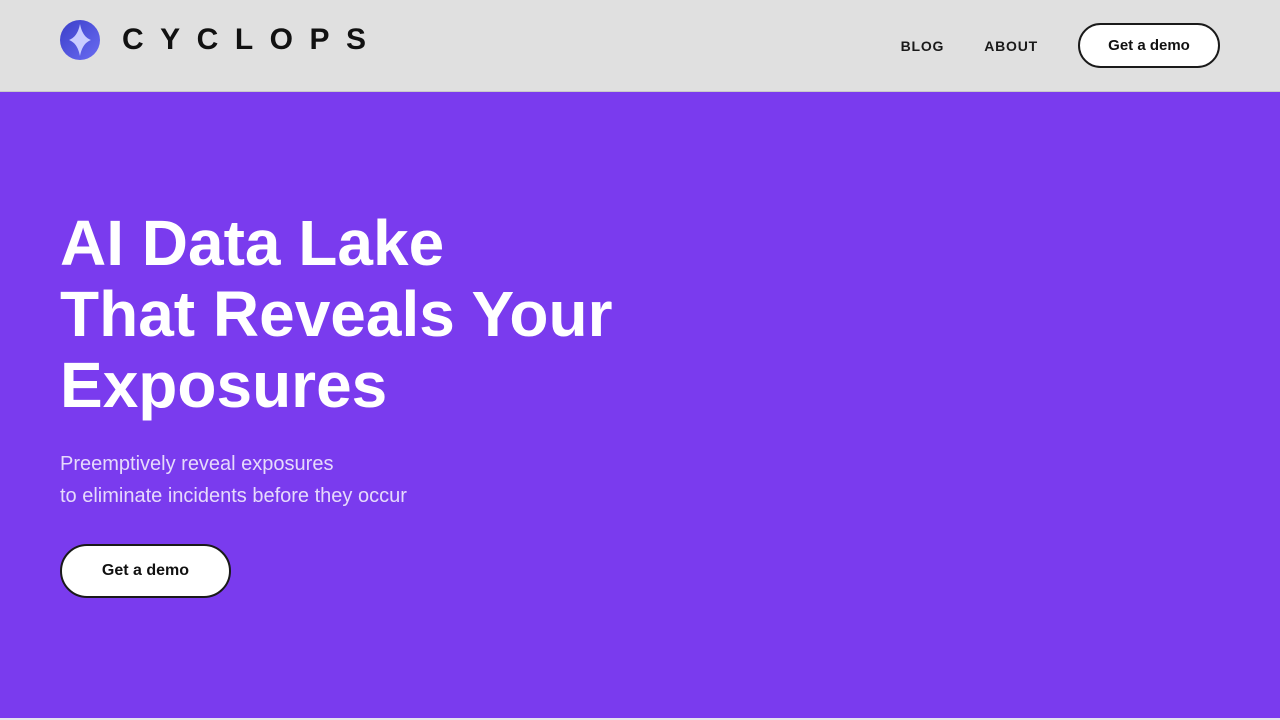 The height and width of the screenshot is (720, 1280). I want to click on nav-link-about: ABOUT, so click(1011, 46).